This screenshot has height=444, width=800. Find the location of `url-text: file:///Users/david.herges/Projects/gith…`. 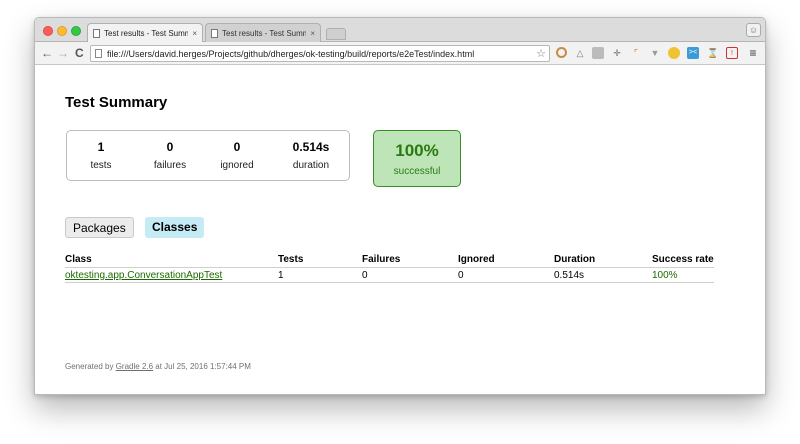

url-text: file:///Users/david.herges/Projects/gith… is located at coordinates (319, 54).